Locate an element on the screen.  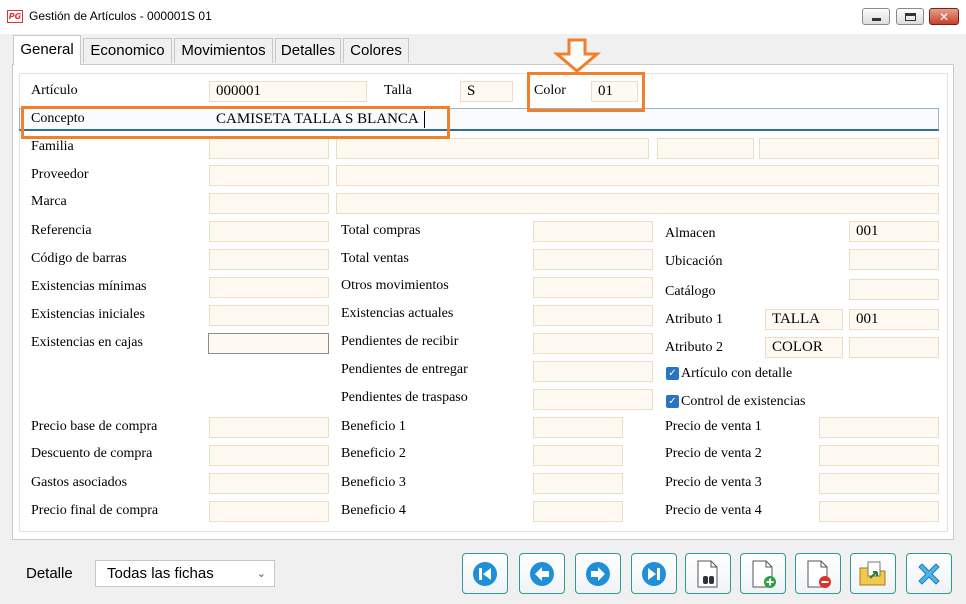
otros-movimientos-label: Otros movimientos is located at coordinates (395, 285).